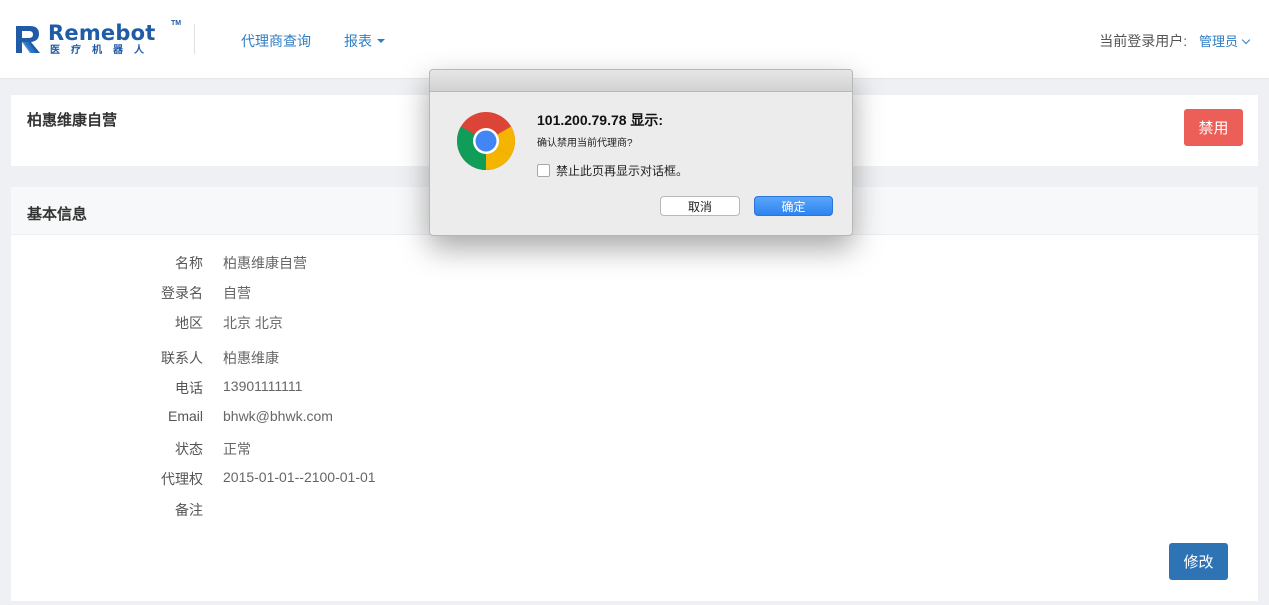  What do you see at coordinates (1198, 561) in the screenshot?
I see `edit-button: 修改` at bounding box center [1198, 561].